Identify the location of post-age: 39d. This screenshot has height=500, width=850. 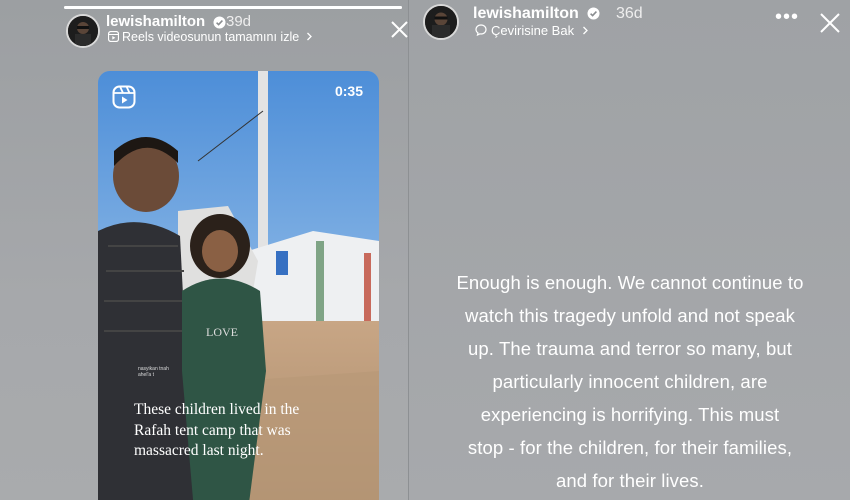
(239, 21).